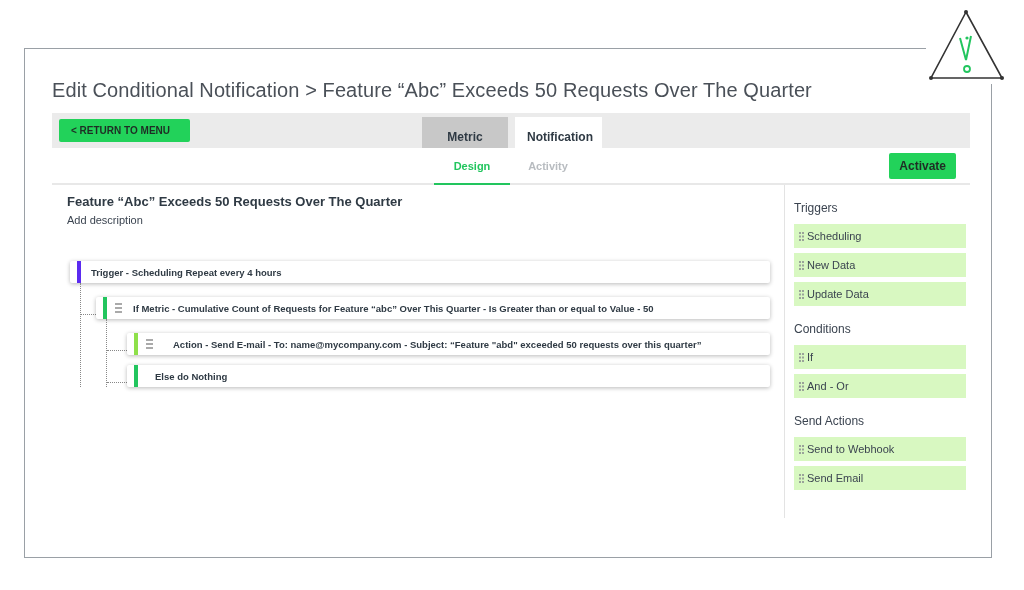 The height and width of the screenshot is (590, 1024). What do you see at coordinates (880, 478) in the screenshot?
I see `palette-item: Send Email` at bounding box center [880, 478].